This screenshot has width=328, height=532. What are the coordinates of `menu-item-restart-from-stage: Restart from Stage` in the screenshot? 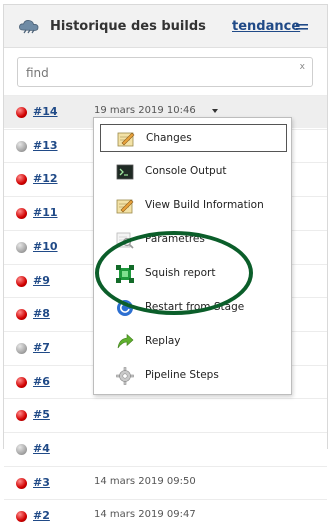 It's located at (193, 308).